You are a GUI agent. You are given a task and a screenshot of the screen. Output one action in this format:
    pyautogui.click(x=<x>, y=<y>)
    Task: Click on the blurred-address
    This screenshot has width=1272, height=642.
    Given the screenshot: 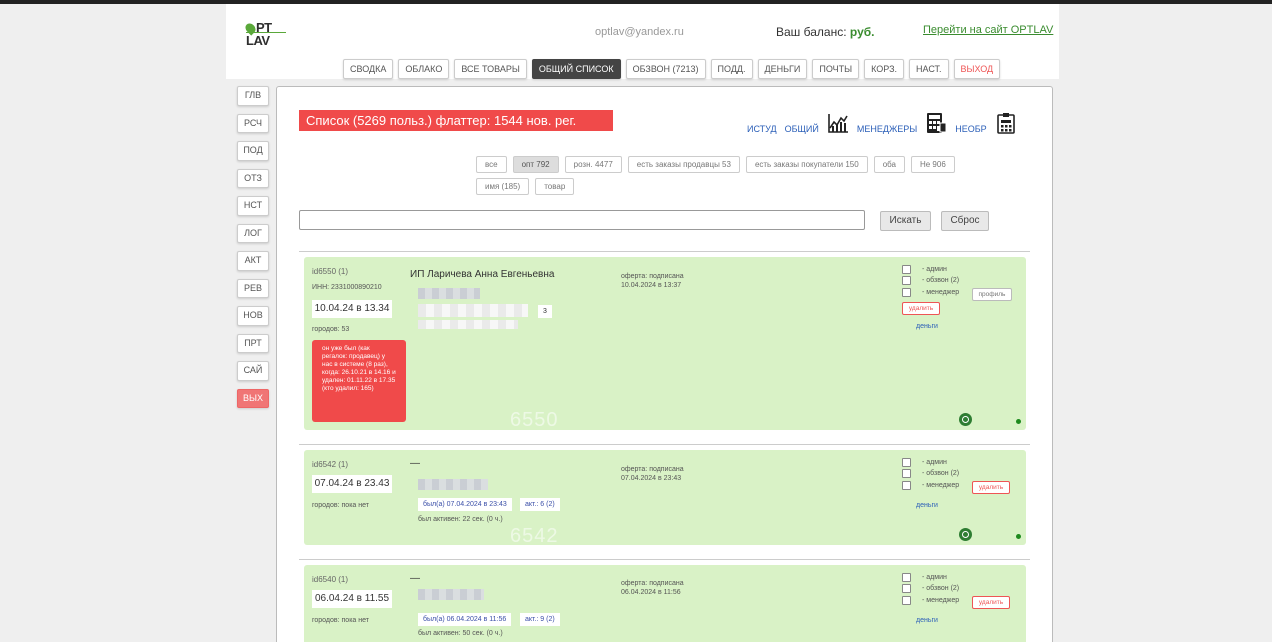 What is the action you would take?
    pyautogui.click(x=468, y=324)
    